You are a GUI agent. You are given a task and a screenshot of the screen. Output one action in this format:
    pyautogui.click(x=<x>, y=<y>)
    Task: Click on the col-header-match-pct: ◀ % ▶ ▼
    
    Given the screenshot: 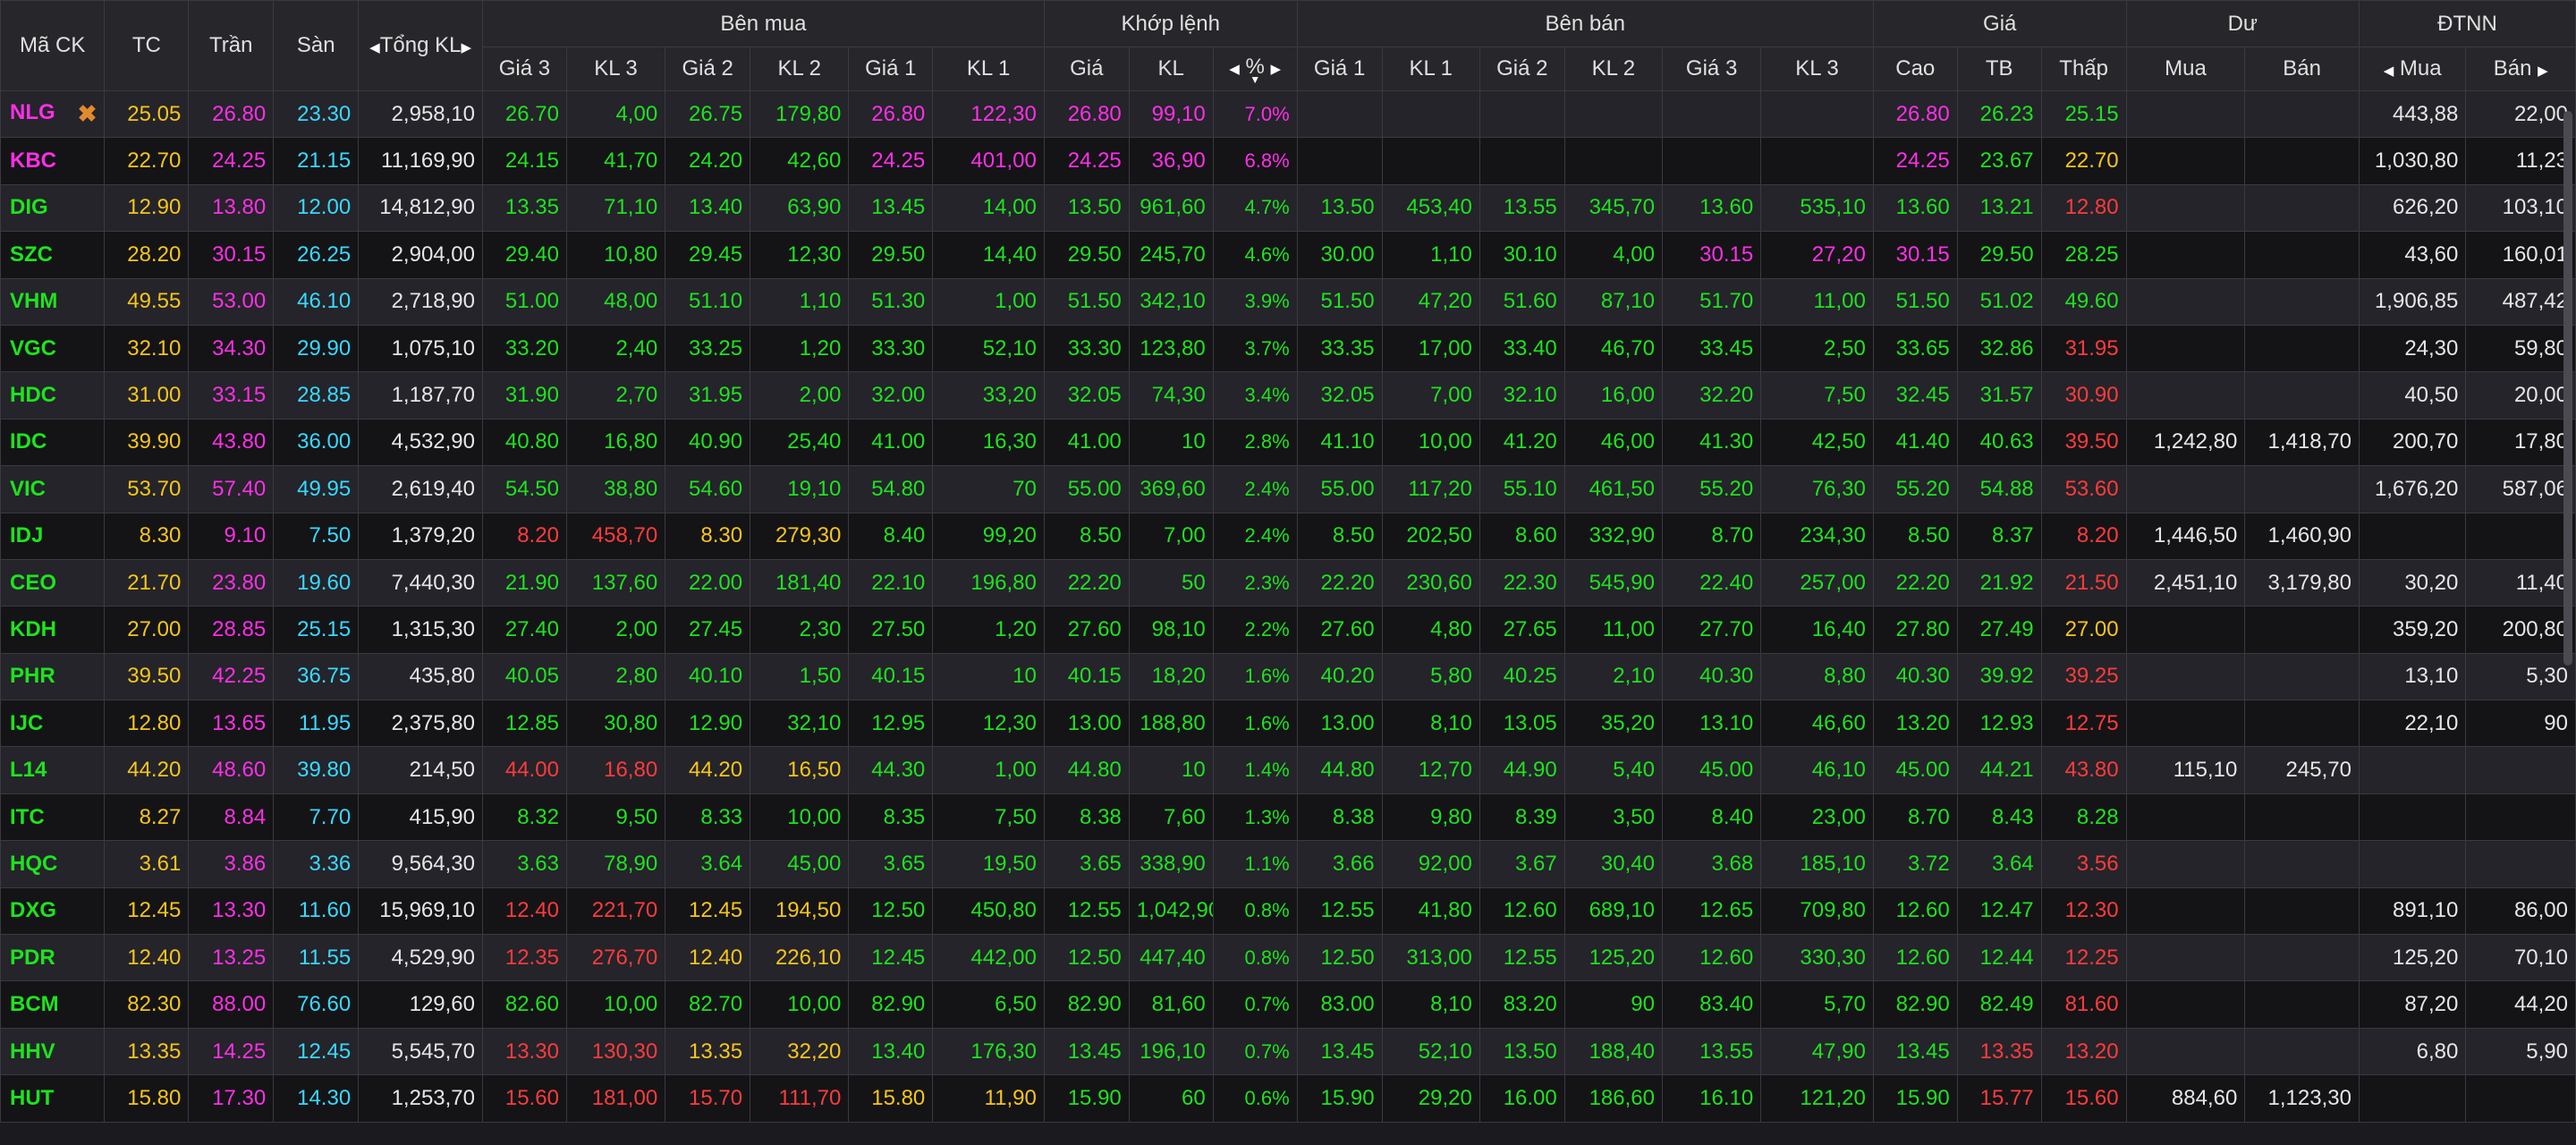 What is the action you would take?
    pyautogui.click(x=1255, y=69)
    